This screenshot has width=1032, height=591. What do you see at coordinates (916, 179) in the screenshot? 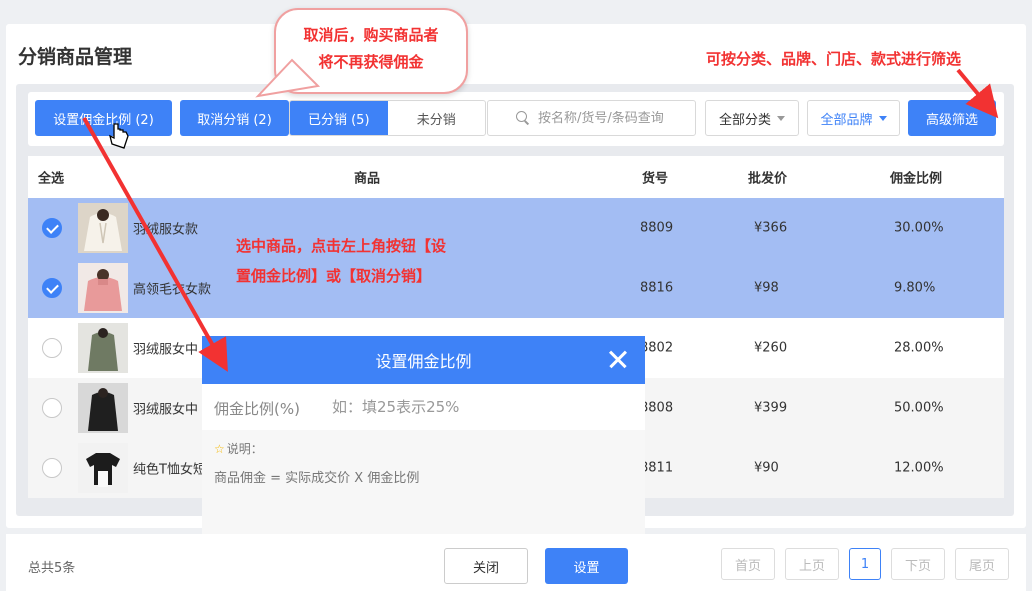
I see `ratio-header: 佣金比例` at bounding box center [916, 179].